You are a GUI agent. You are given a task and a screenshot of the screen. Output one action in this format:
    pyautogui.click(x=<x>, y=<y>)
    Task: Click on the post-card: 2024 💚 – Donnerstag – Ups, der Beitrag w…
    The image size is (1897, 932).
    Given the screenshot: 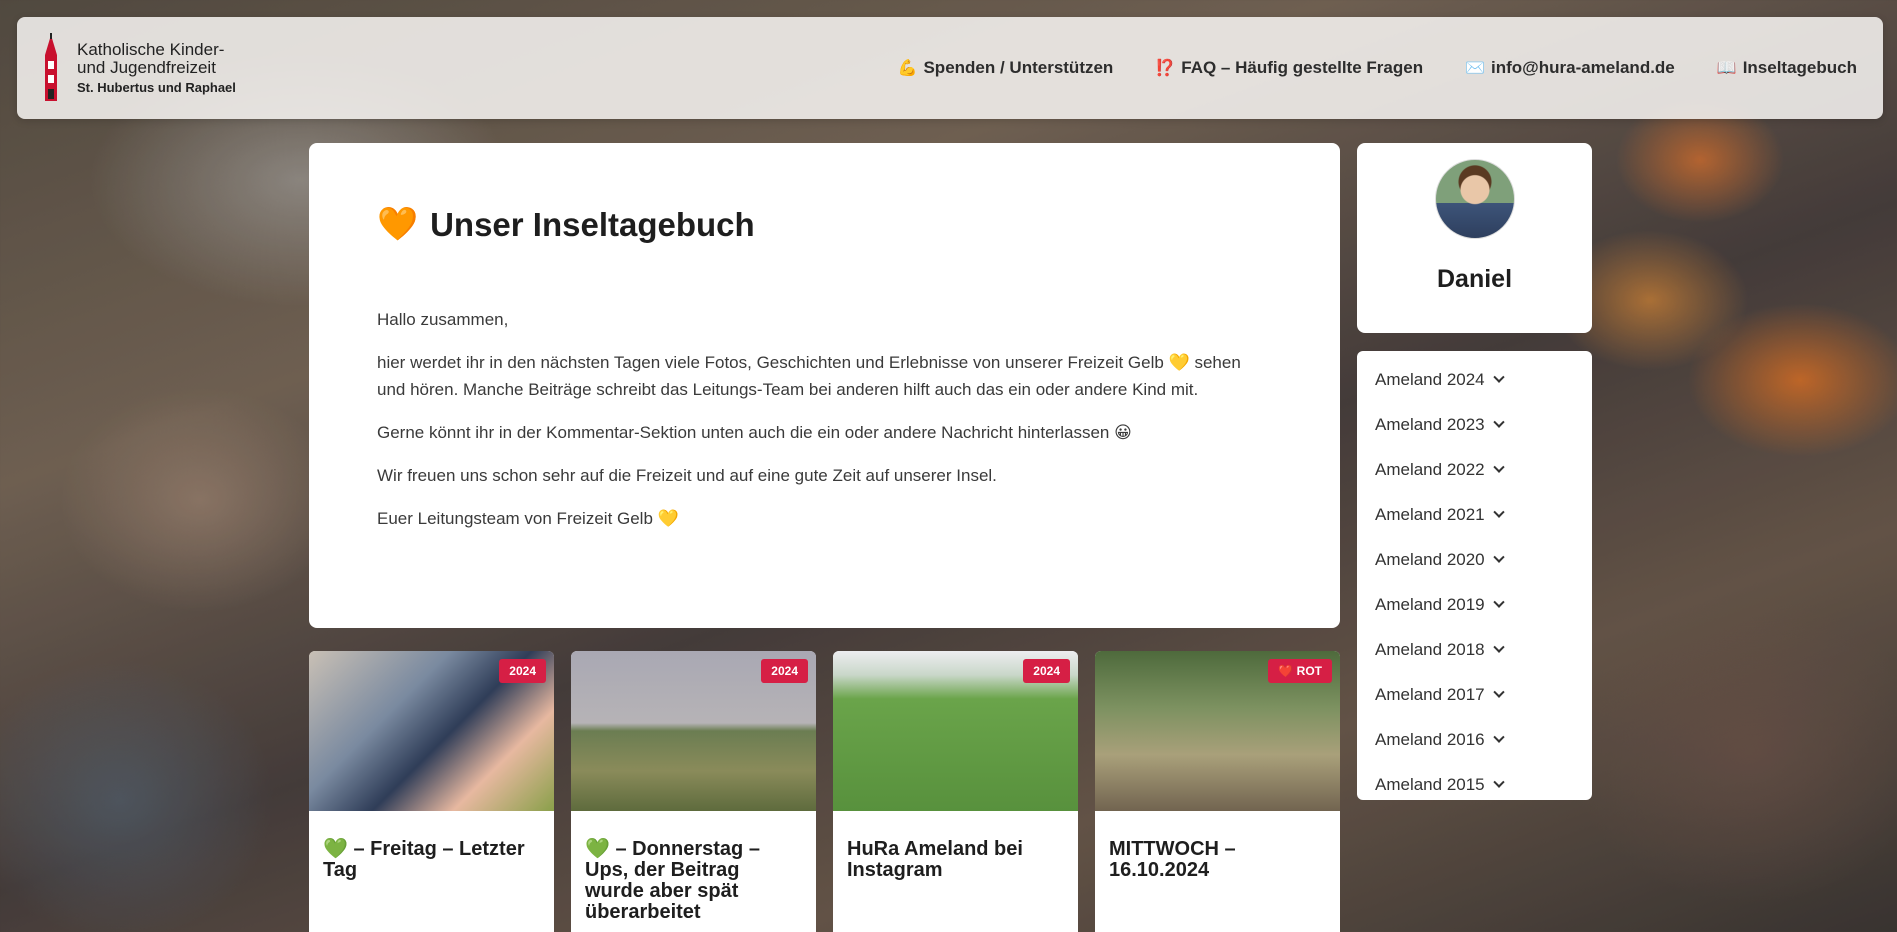 What is the action you would take?
    pyautogui.click(x=693, y=791)
    